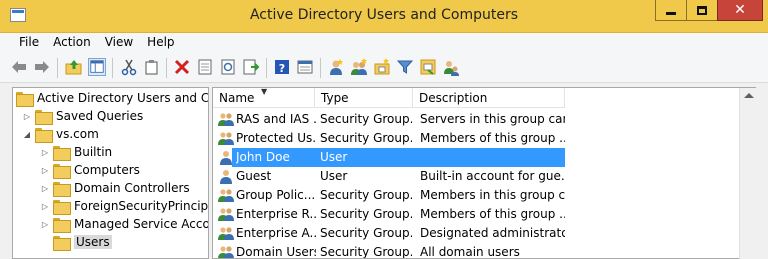  What do you see at coordinates (62, 189) in the screenshot?
I see `ou-folder-icon` at bounding box center [62, 189].